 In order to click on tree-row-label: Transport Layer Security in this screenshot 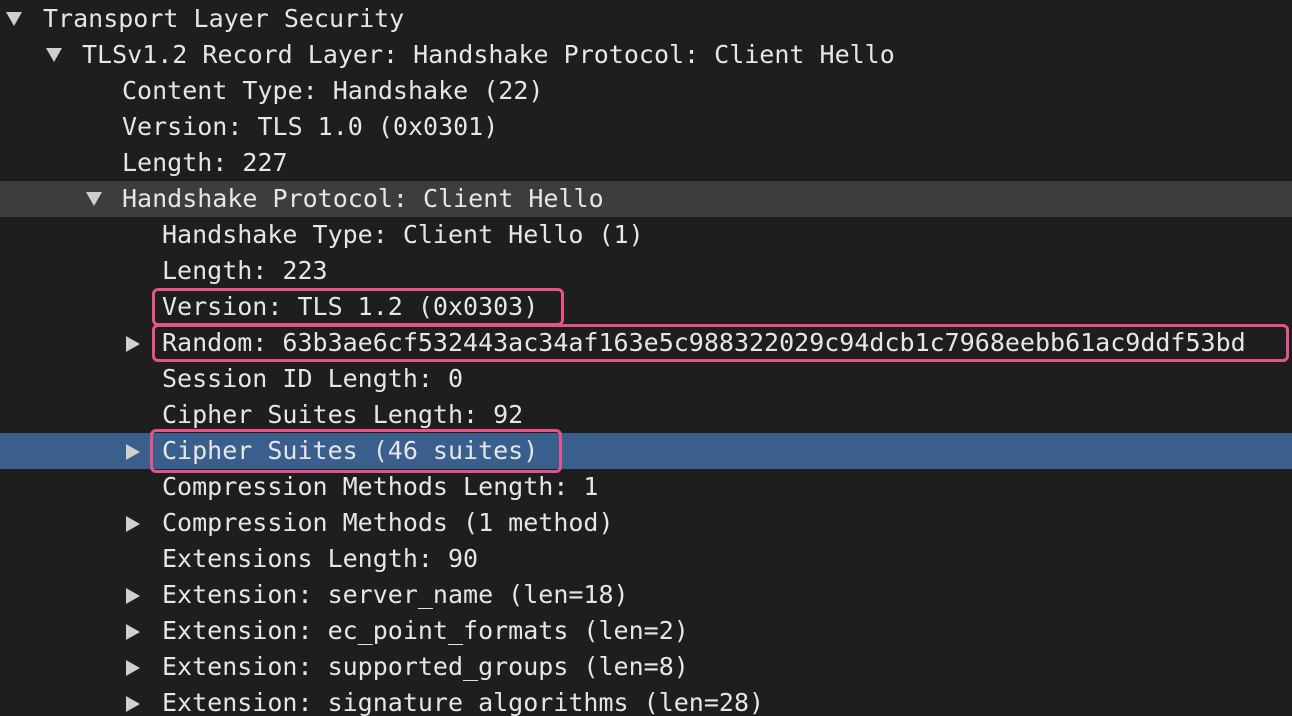, I will do `click(224, 18)`.